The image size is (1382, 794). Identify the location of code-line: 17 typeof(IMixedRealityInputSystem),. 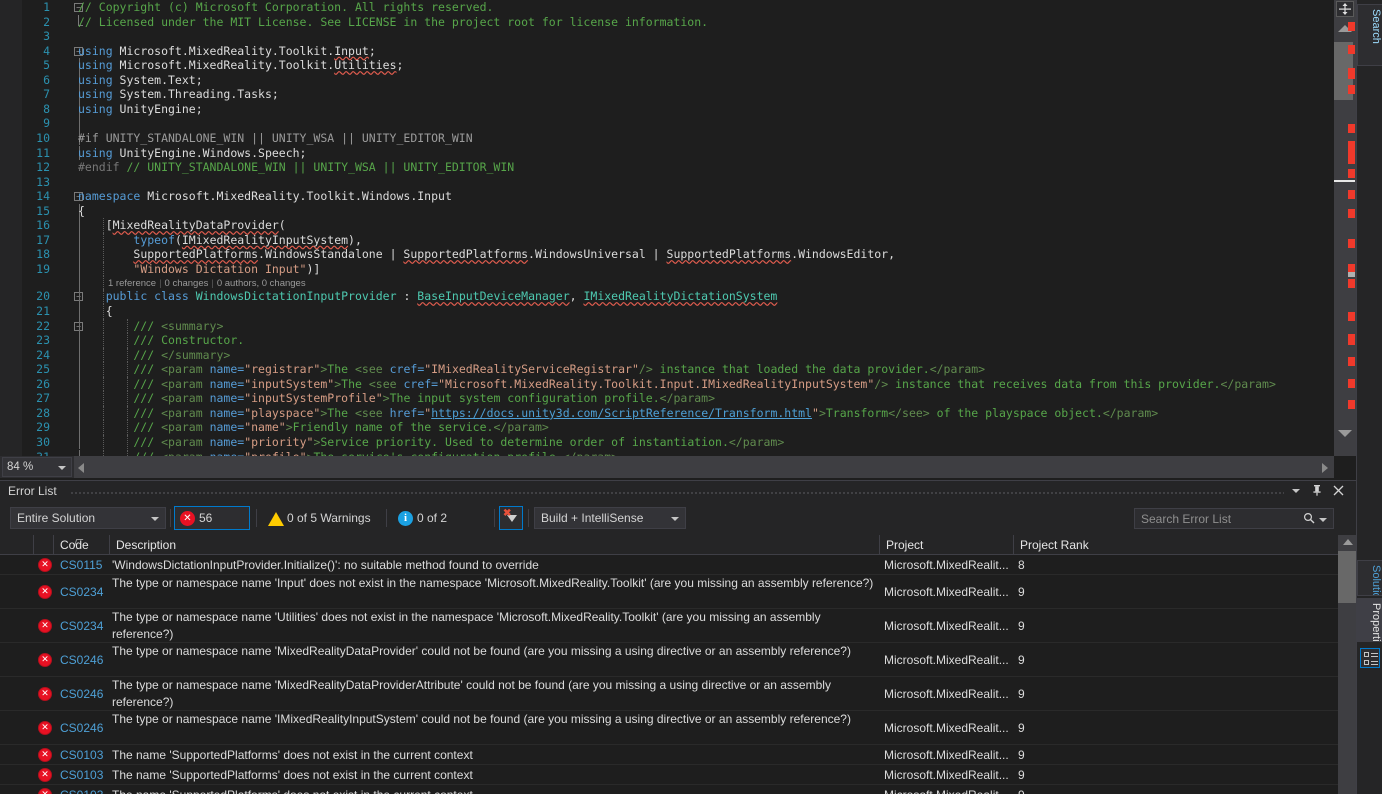
(667, 240).